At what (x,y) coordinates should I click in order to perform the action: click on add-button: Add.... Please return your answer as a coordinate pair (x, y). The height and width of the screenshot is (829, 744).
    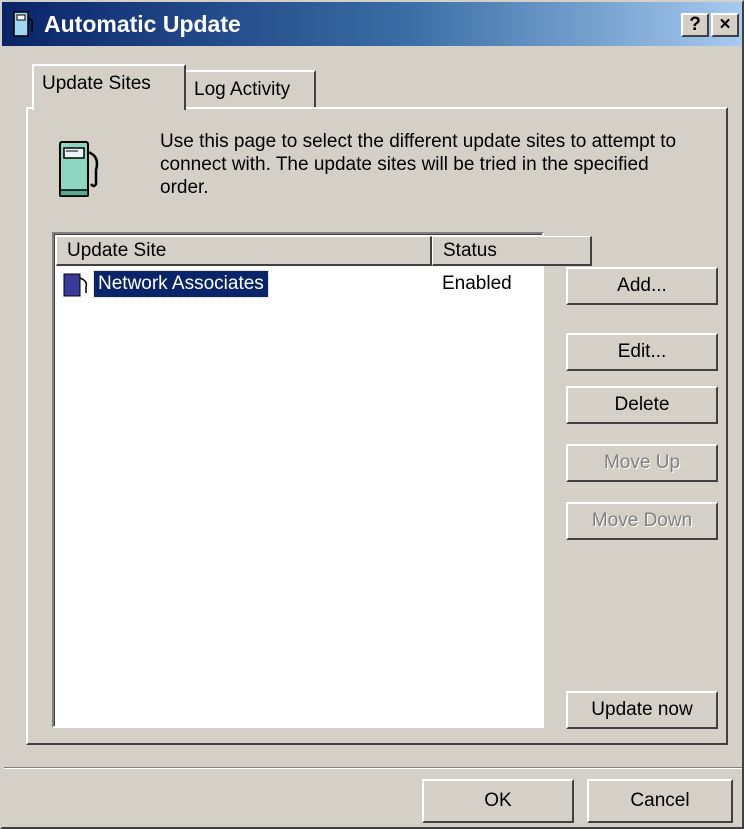
    Looking at the image, I should click on (642, 286).